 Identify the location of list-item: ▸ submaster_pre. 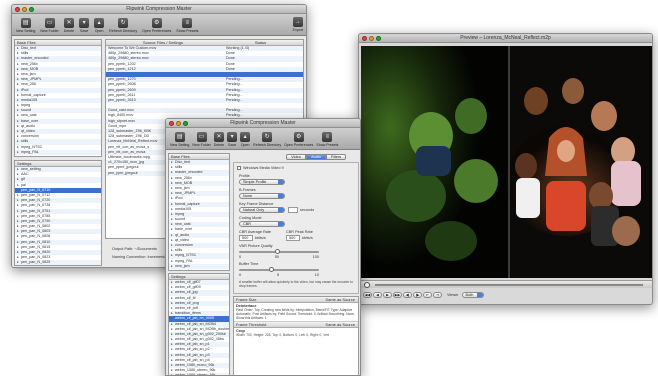
(199, 269).